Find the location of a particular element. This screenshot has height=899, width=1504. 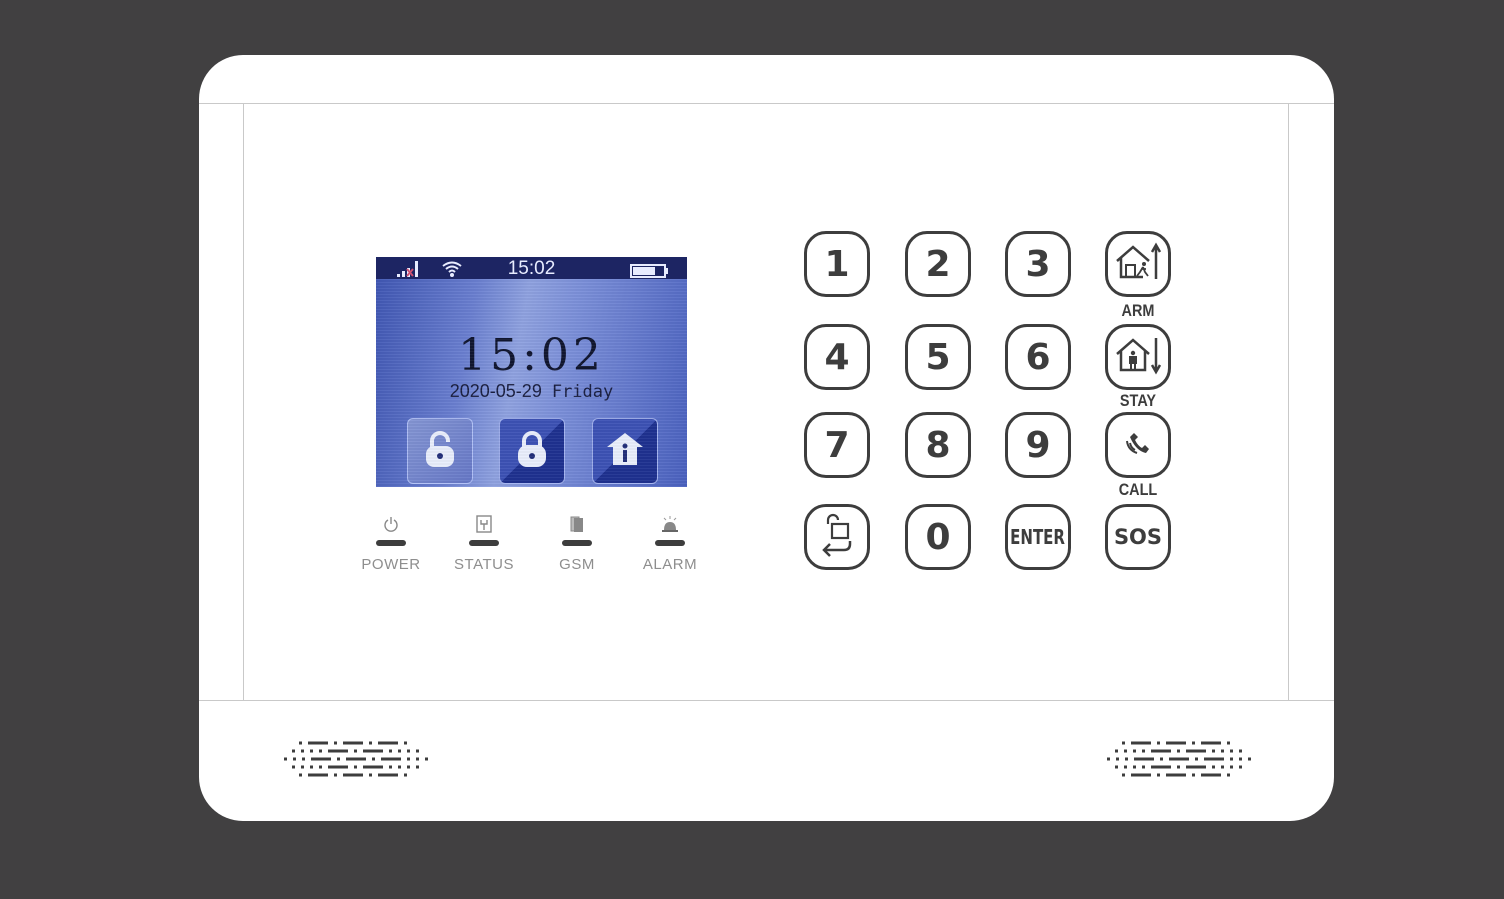

home-person-icon is located at coordinates (625, 451).